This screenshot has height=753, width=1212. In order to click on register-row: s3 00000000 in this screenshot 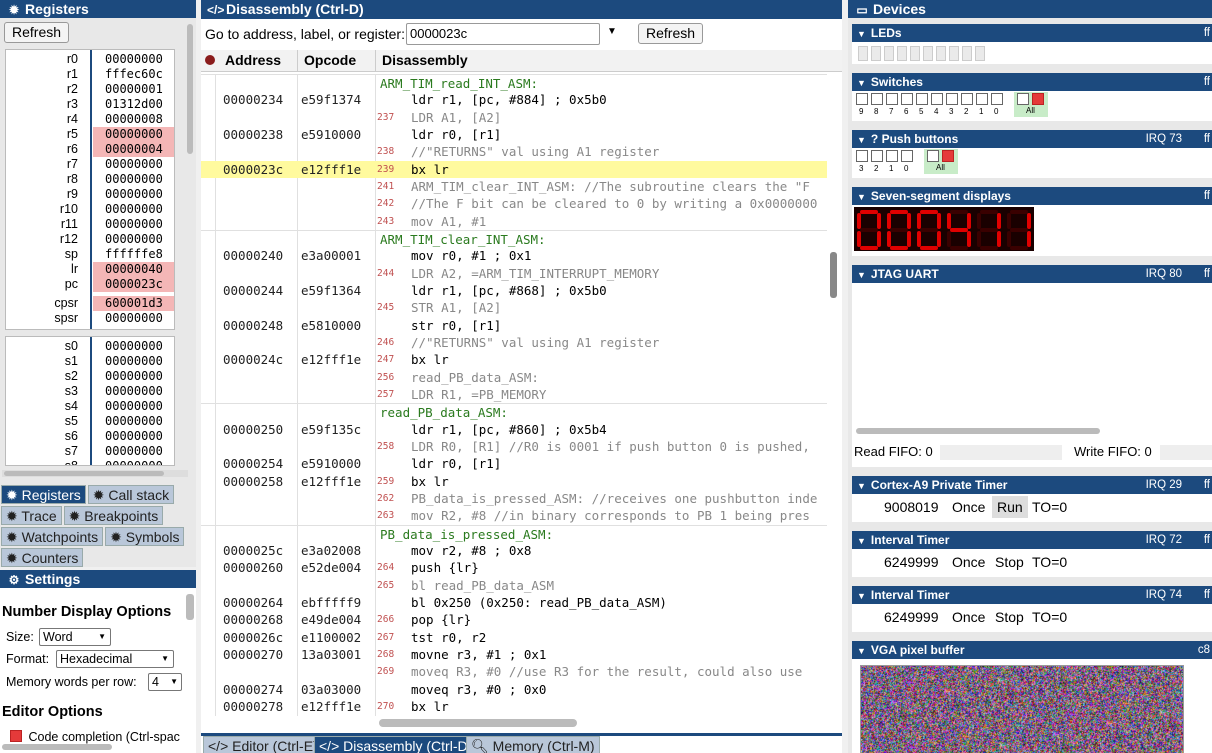, I will do `click(90, 391)`.